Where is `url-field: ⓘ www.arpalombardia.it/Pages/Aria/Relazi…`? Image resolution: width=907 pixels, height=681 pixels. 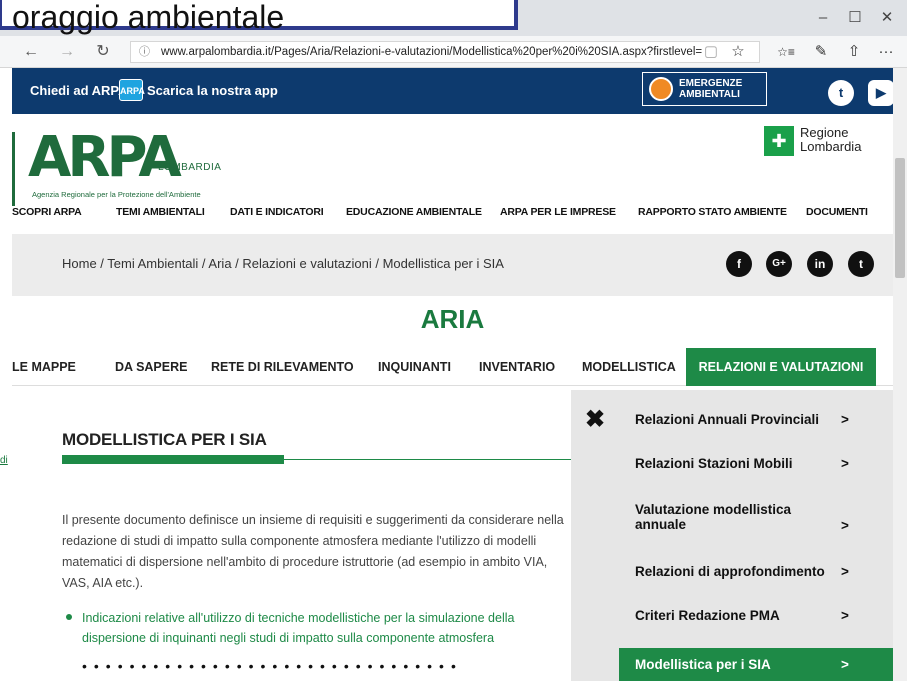 url-field: ⓘ www.arpalombardia.it/Pages/Aria/Relazi… is located at coordinates (445, 52).